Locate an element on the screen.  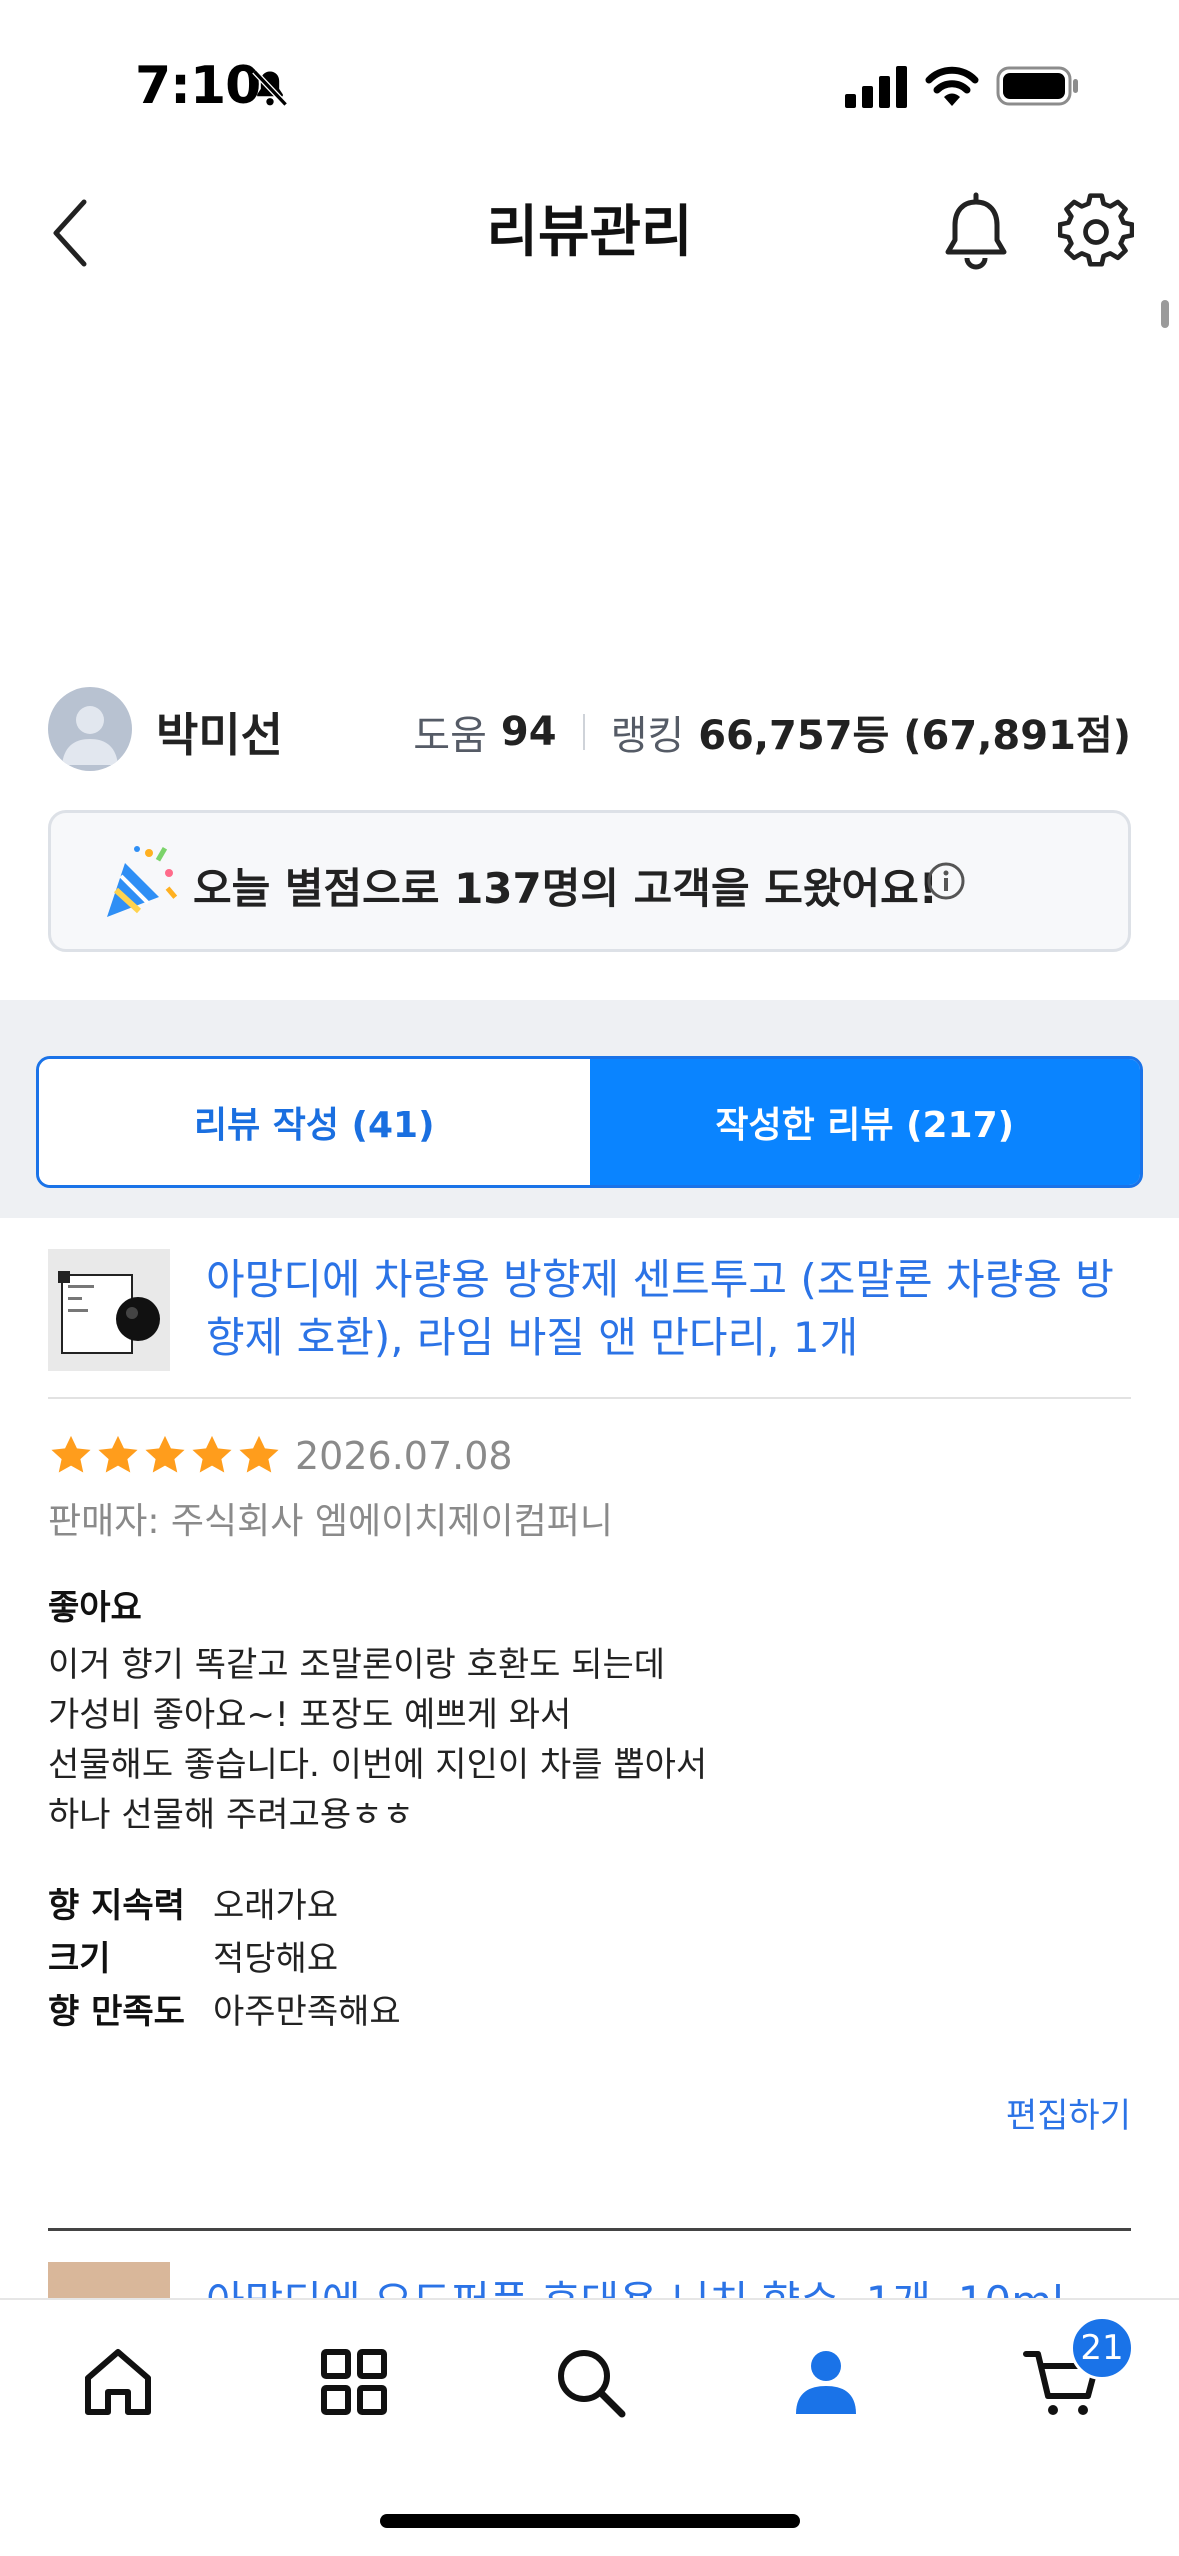
category-icon is located at coordinates (354, 2382).